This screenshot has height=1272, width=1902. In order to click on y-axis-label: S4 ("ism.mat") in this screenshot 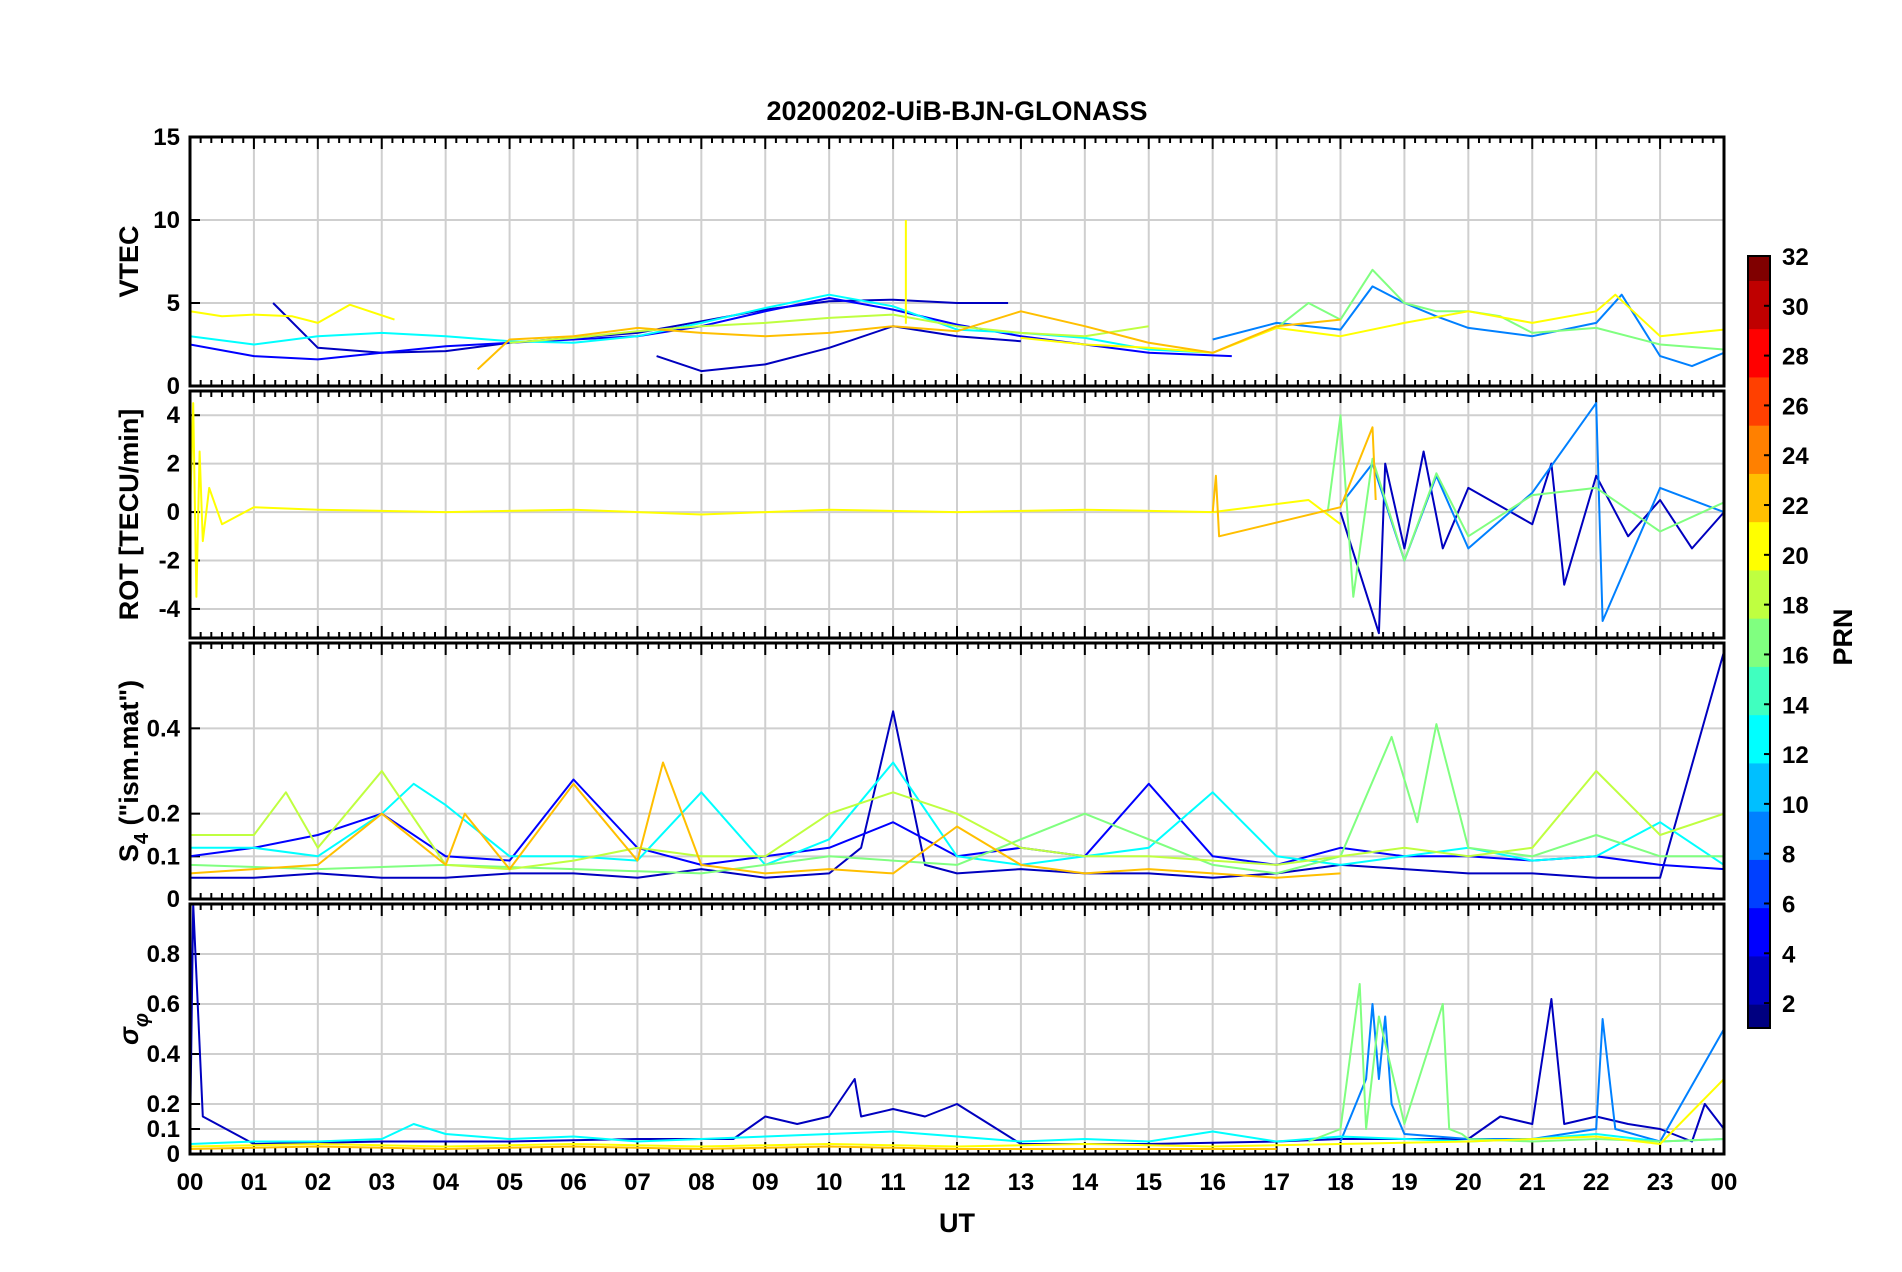, I will do `click(133, 771)`.